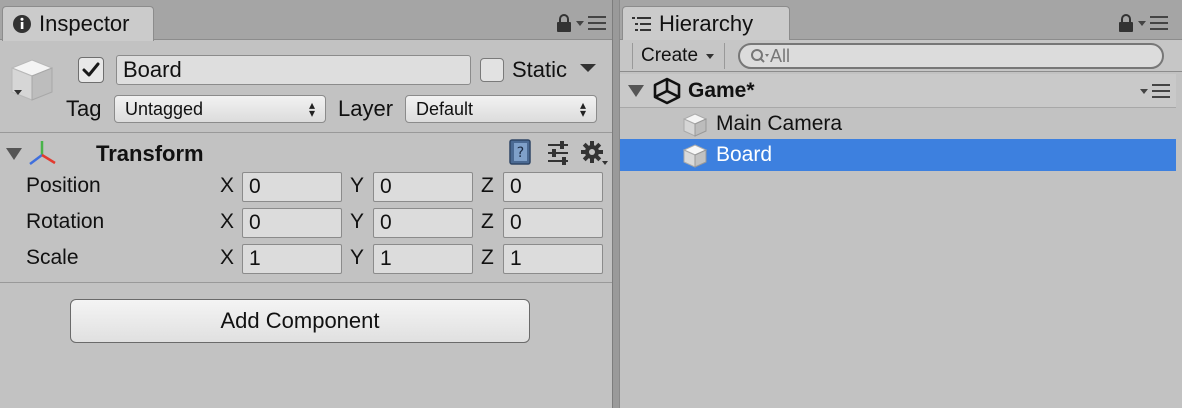 This screenshot has height=408, width=1182. I want to click on search-icon, so click(760, 56).